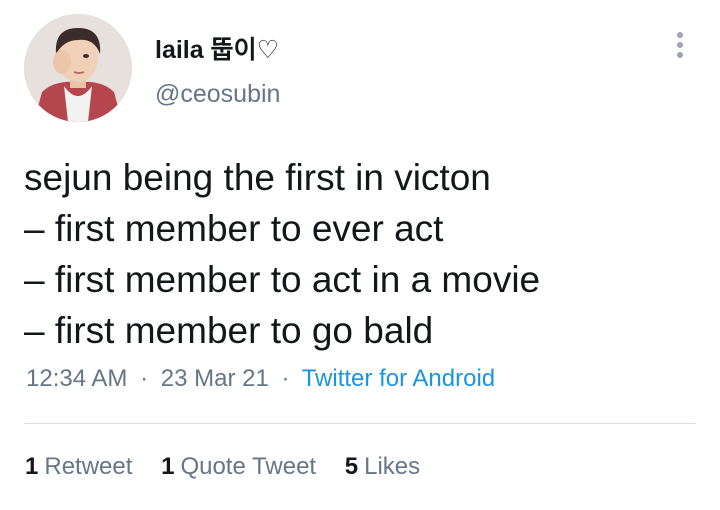  Describe the element at coordinates (248, 466) in the screenshot. I see `quote-tweet-label: Quote Tweet` at that location.